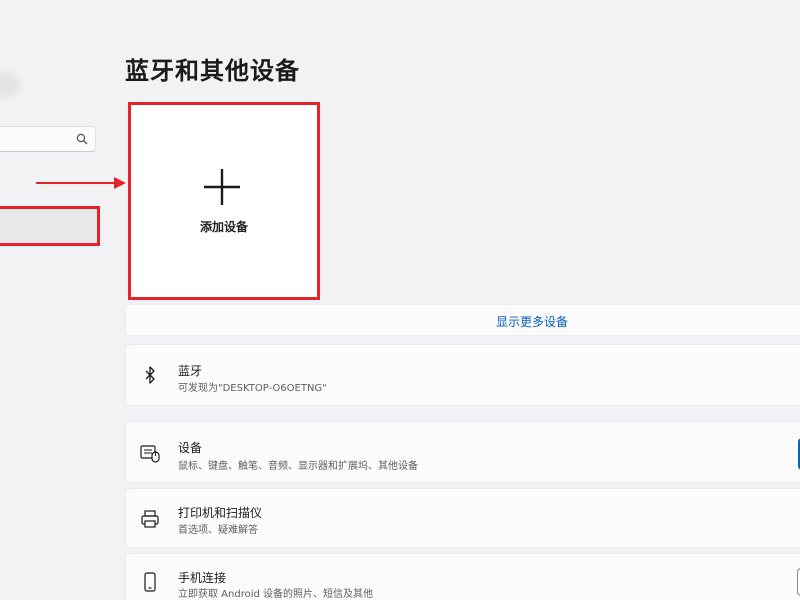 This screenshot has width=800, height=600. Describe the element at coordinates (276, 594) in the screenshot. I see `phone-link-subtitle: 立即获取 Android 设备的照片、短信及其他` at that location.